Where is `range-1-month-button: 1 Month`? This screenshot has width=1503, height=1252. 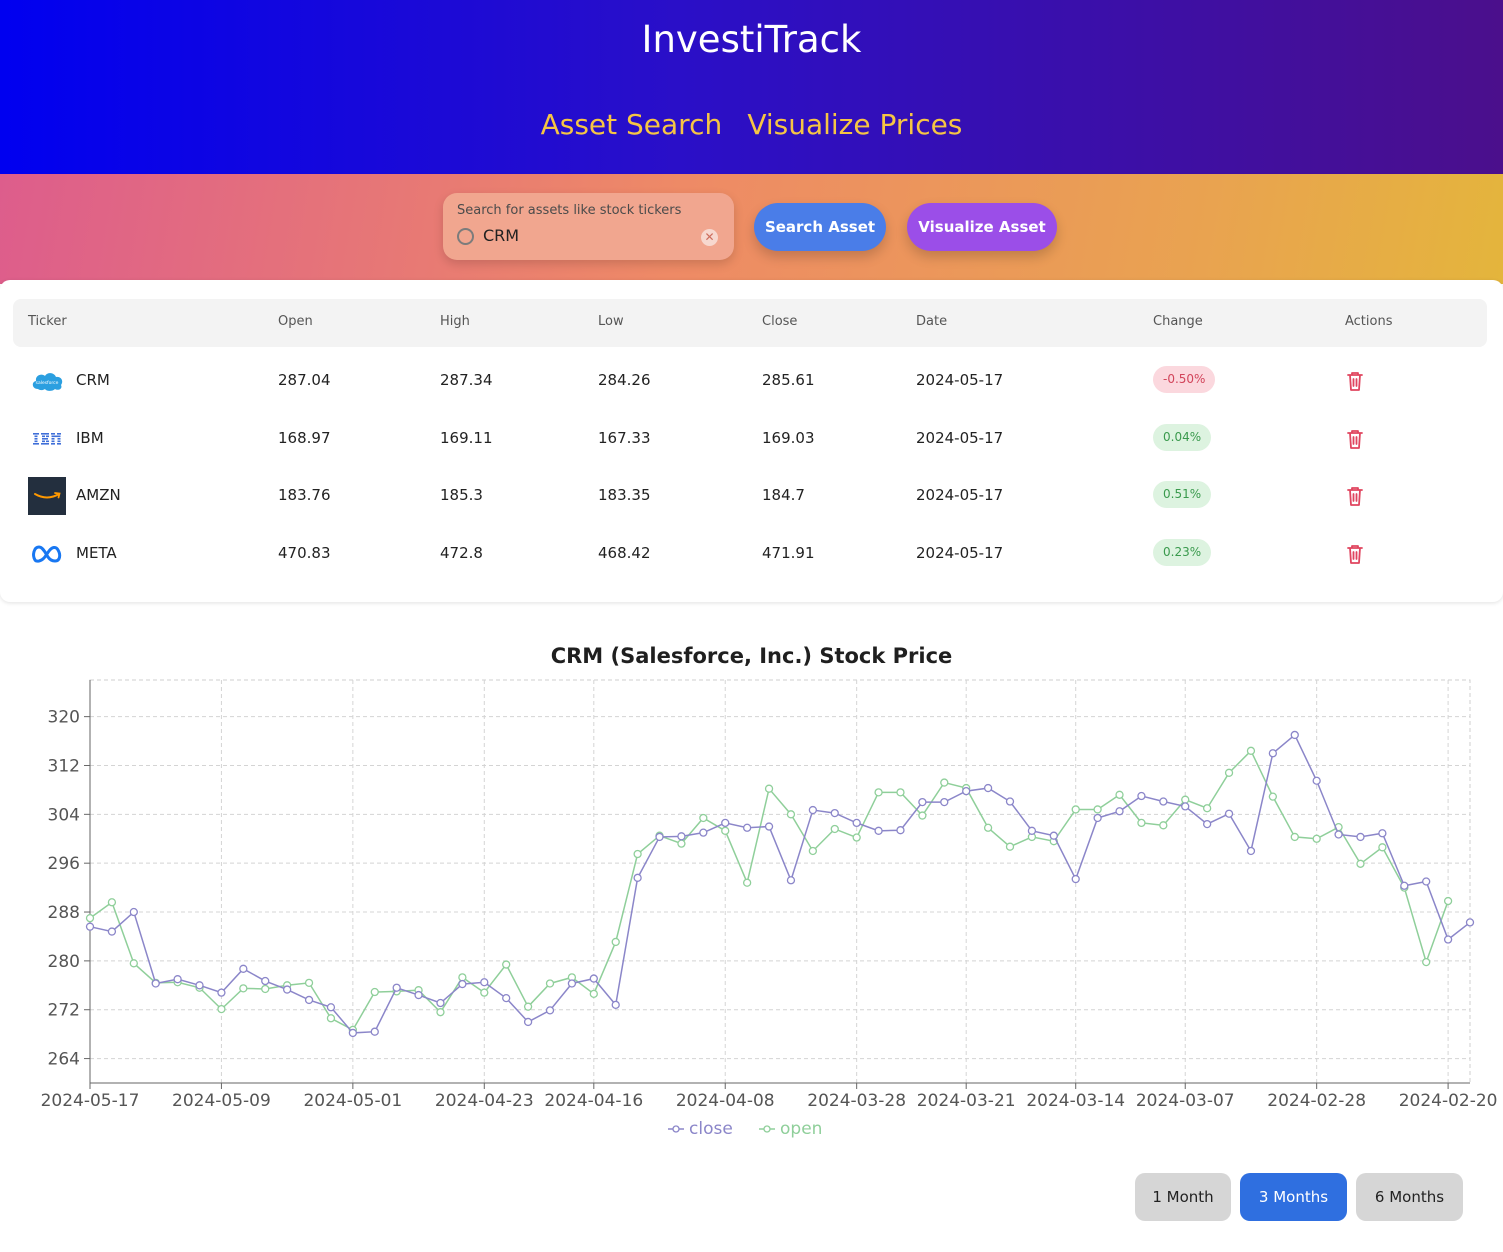 range-1-month-button: 1 Month is located at coordinates (1183, 1197).